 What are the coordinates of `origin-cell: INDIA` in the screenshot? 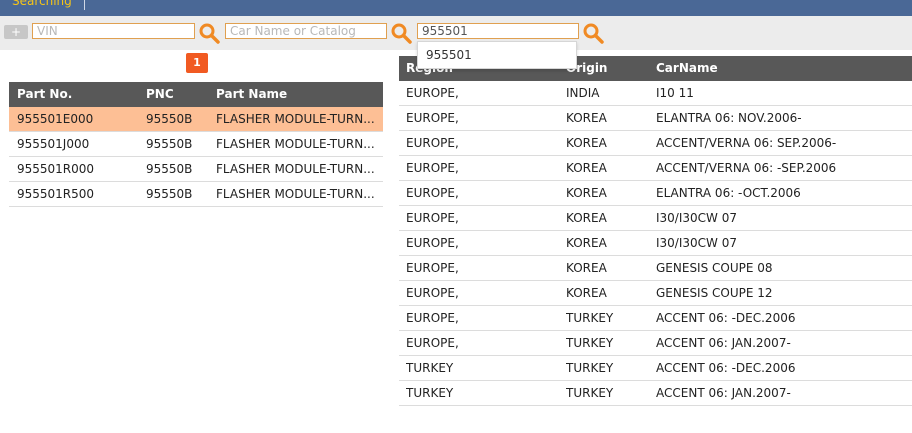 It's located at (583, 93).